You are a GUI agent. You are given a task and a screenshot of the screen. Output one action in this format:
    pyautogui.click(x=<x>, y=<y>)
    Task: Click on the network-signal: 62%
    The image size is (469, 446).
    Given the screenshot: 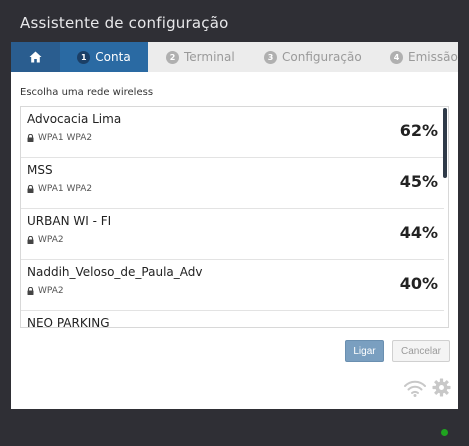 What is the action you would take?
    pyautogui.click(x=418, y=130)
    